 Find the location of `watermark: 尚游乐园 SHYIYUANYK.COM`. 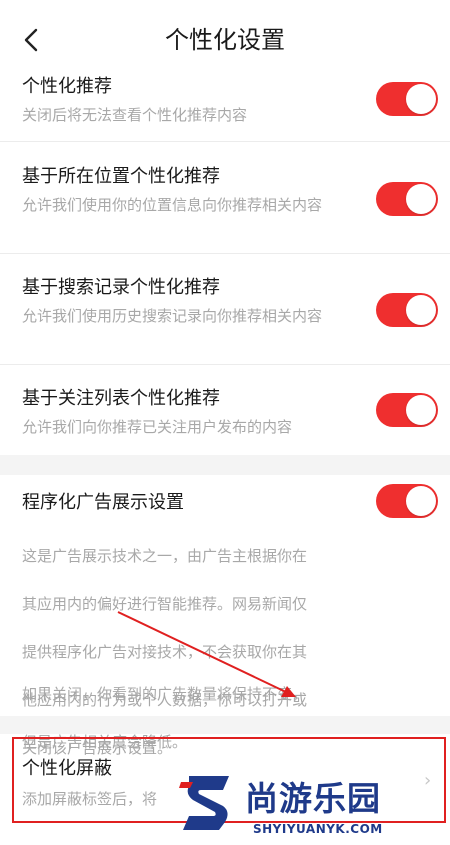

watermark: 尚游乐园 SHYIYUANYK.COM is located at coordinates (310, 805).